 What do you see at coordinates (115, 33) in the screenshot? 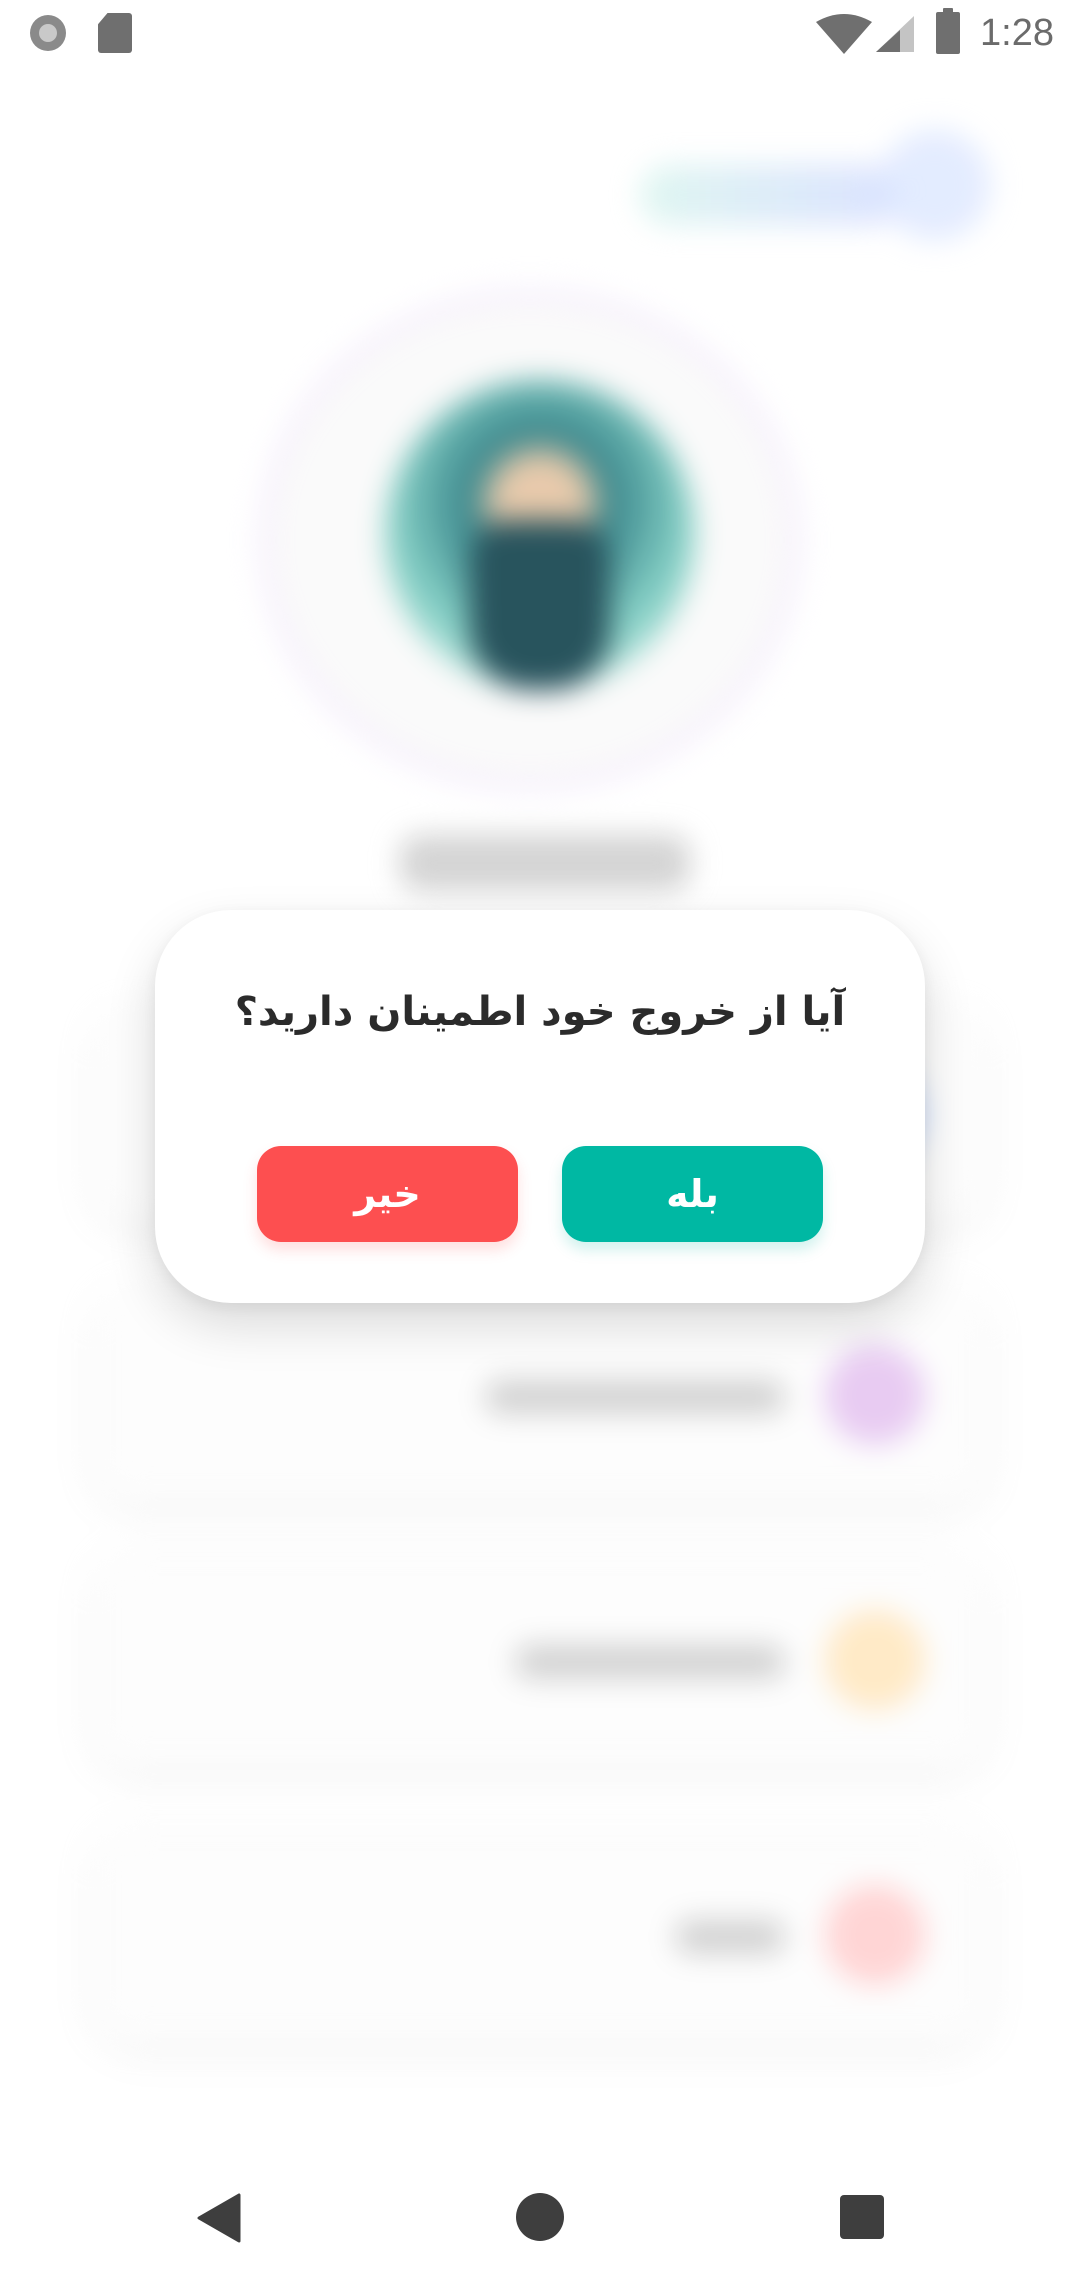
I see `sd-card-icon` at bounding box center [115, 33].